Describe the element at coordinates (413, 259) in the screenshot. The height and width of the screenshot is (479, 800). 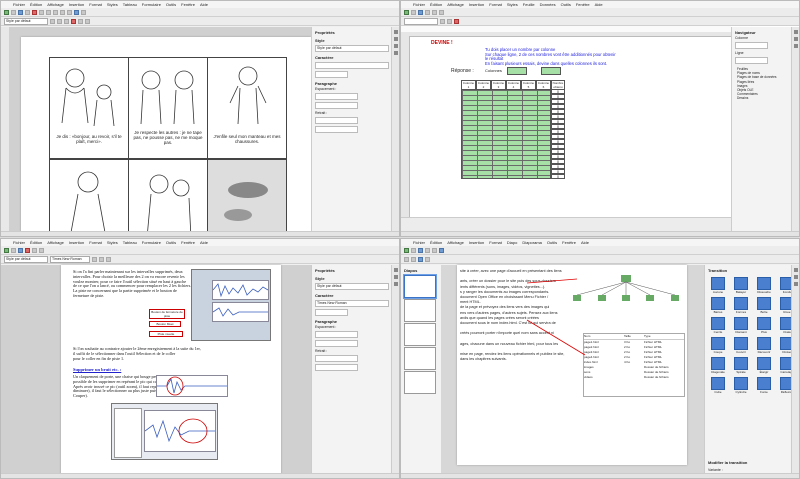
I see `line-icon` at that location.